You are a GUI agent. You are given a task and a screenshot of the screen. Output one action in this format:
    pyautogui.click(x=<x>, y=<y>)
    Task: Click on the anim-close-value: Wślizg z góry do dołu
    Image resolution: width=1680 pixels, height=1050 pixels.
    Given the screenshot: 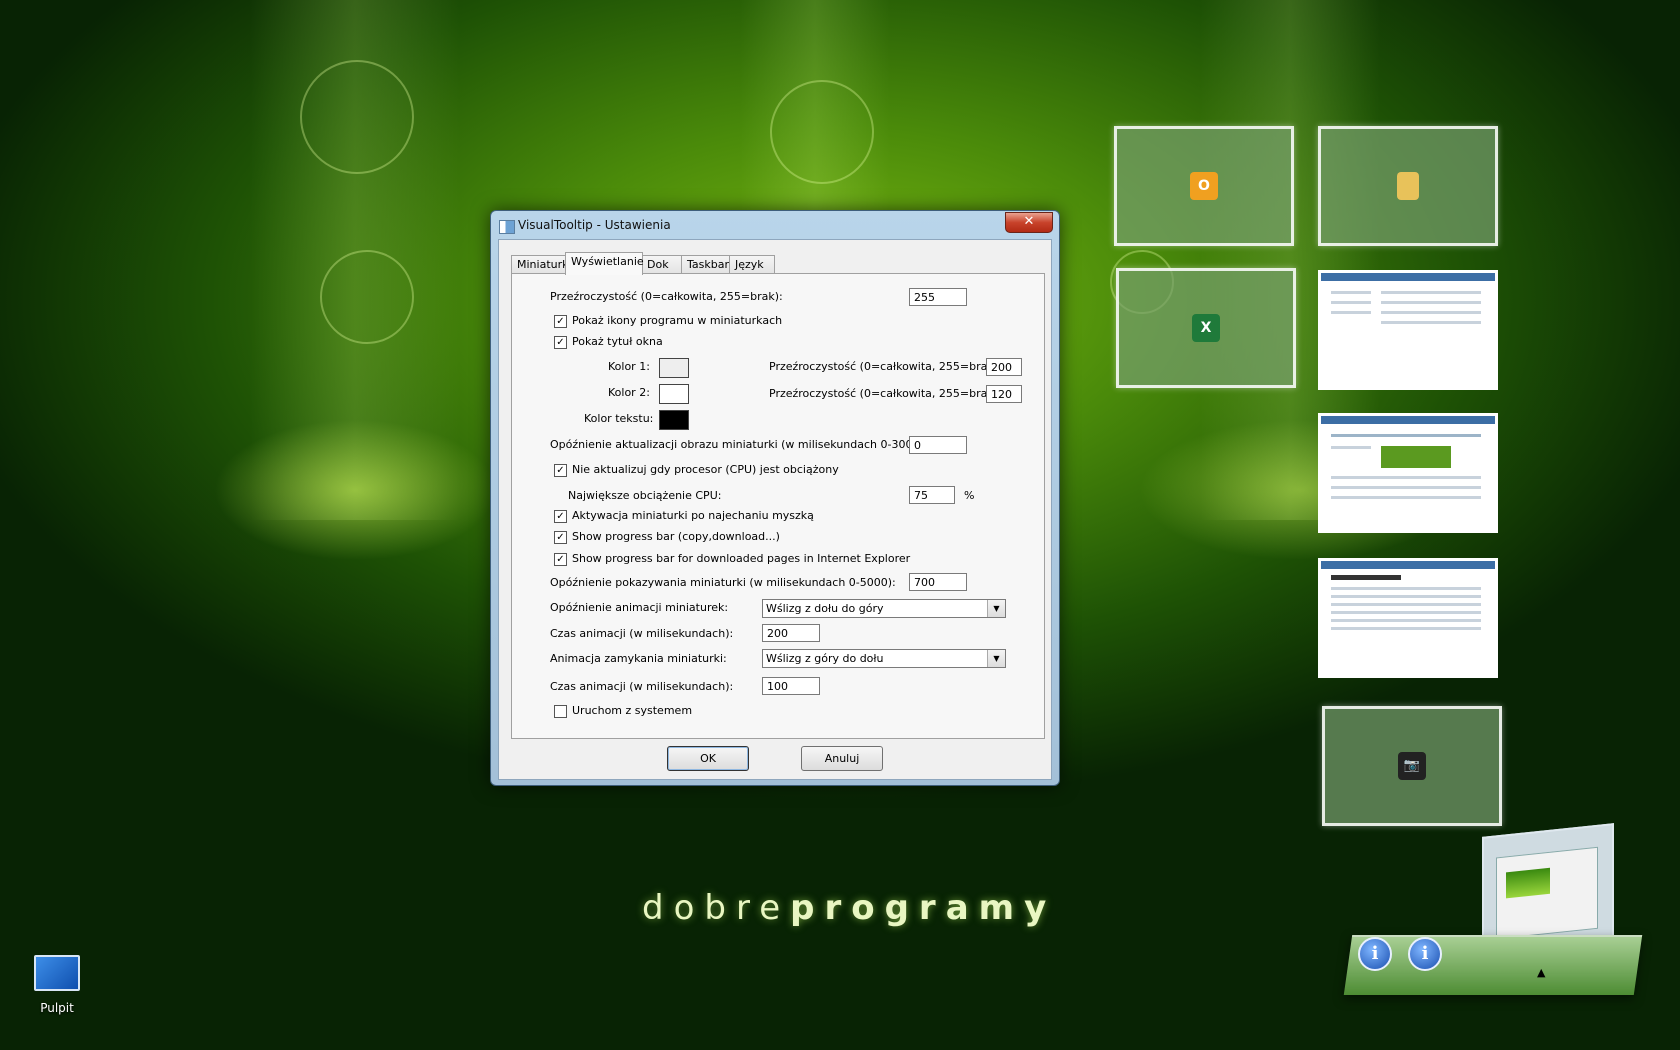 What is the action you would take?
    pyautogui.click(x=825, y=658)
    